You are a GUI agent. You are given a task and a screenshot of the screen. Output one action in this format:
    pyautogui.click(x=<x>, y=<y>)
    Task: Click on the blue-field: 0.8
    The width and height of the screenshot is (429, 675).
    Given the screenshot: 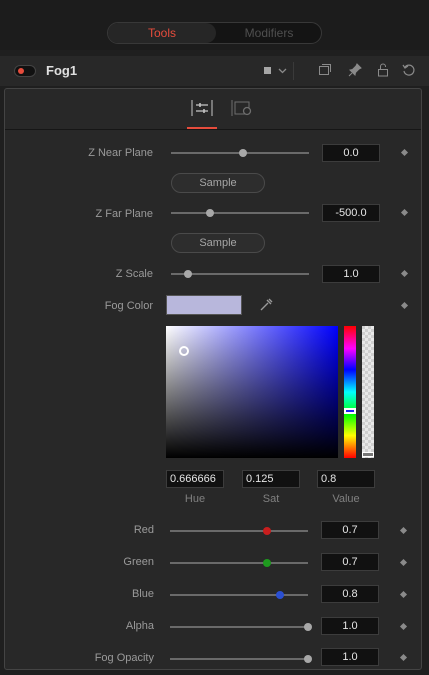 What is the action you would take?
    pyautogui.click(x=350, y=594)
    